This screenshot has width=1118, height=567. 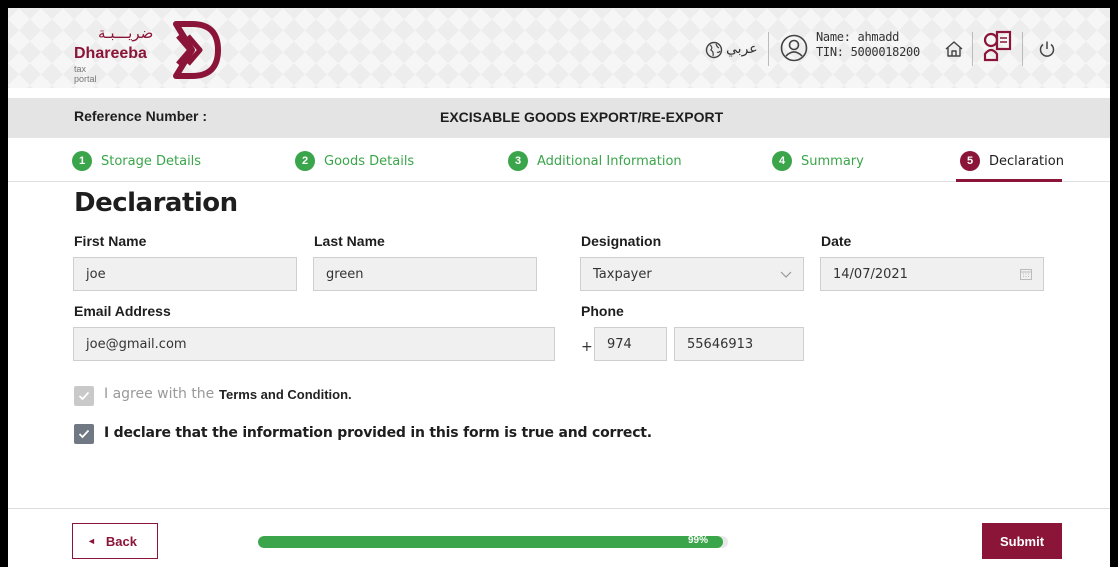 I want to click on language-toggle: عربي, so click(x=742, y=49).